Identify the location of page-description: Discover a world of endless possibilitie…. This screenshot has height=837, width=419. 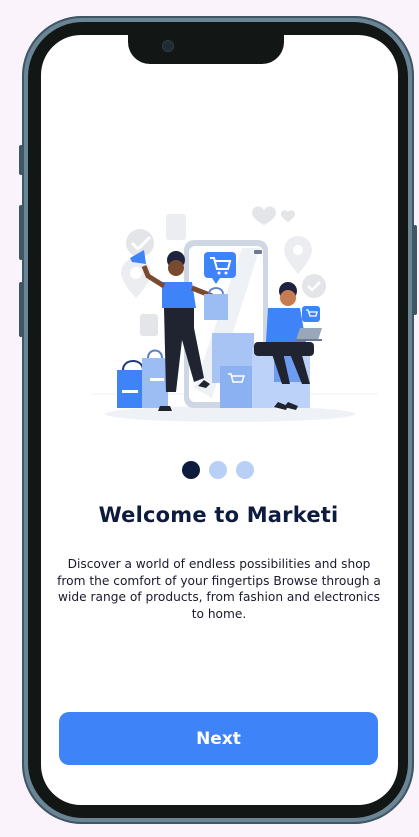
(219, 589).